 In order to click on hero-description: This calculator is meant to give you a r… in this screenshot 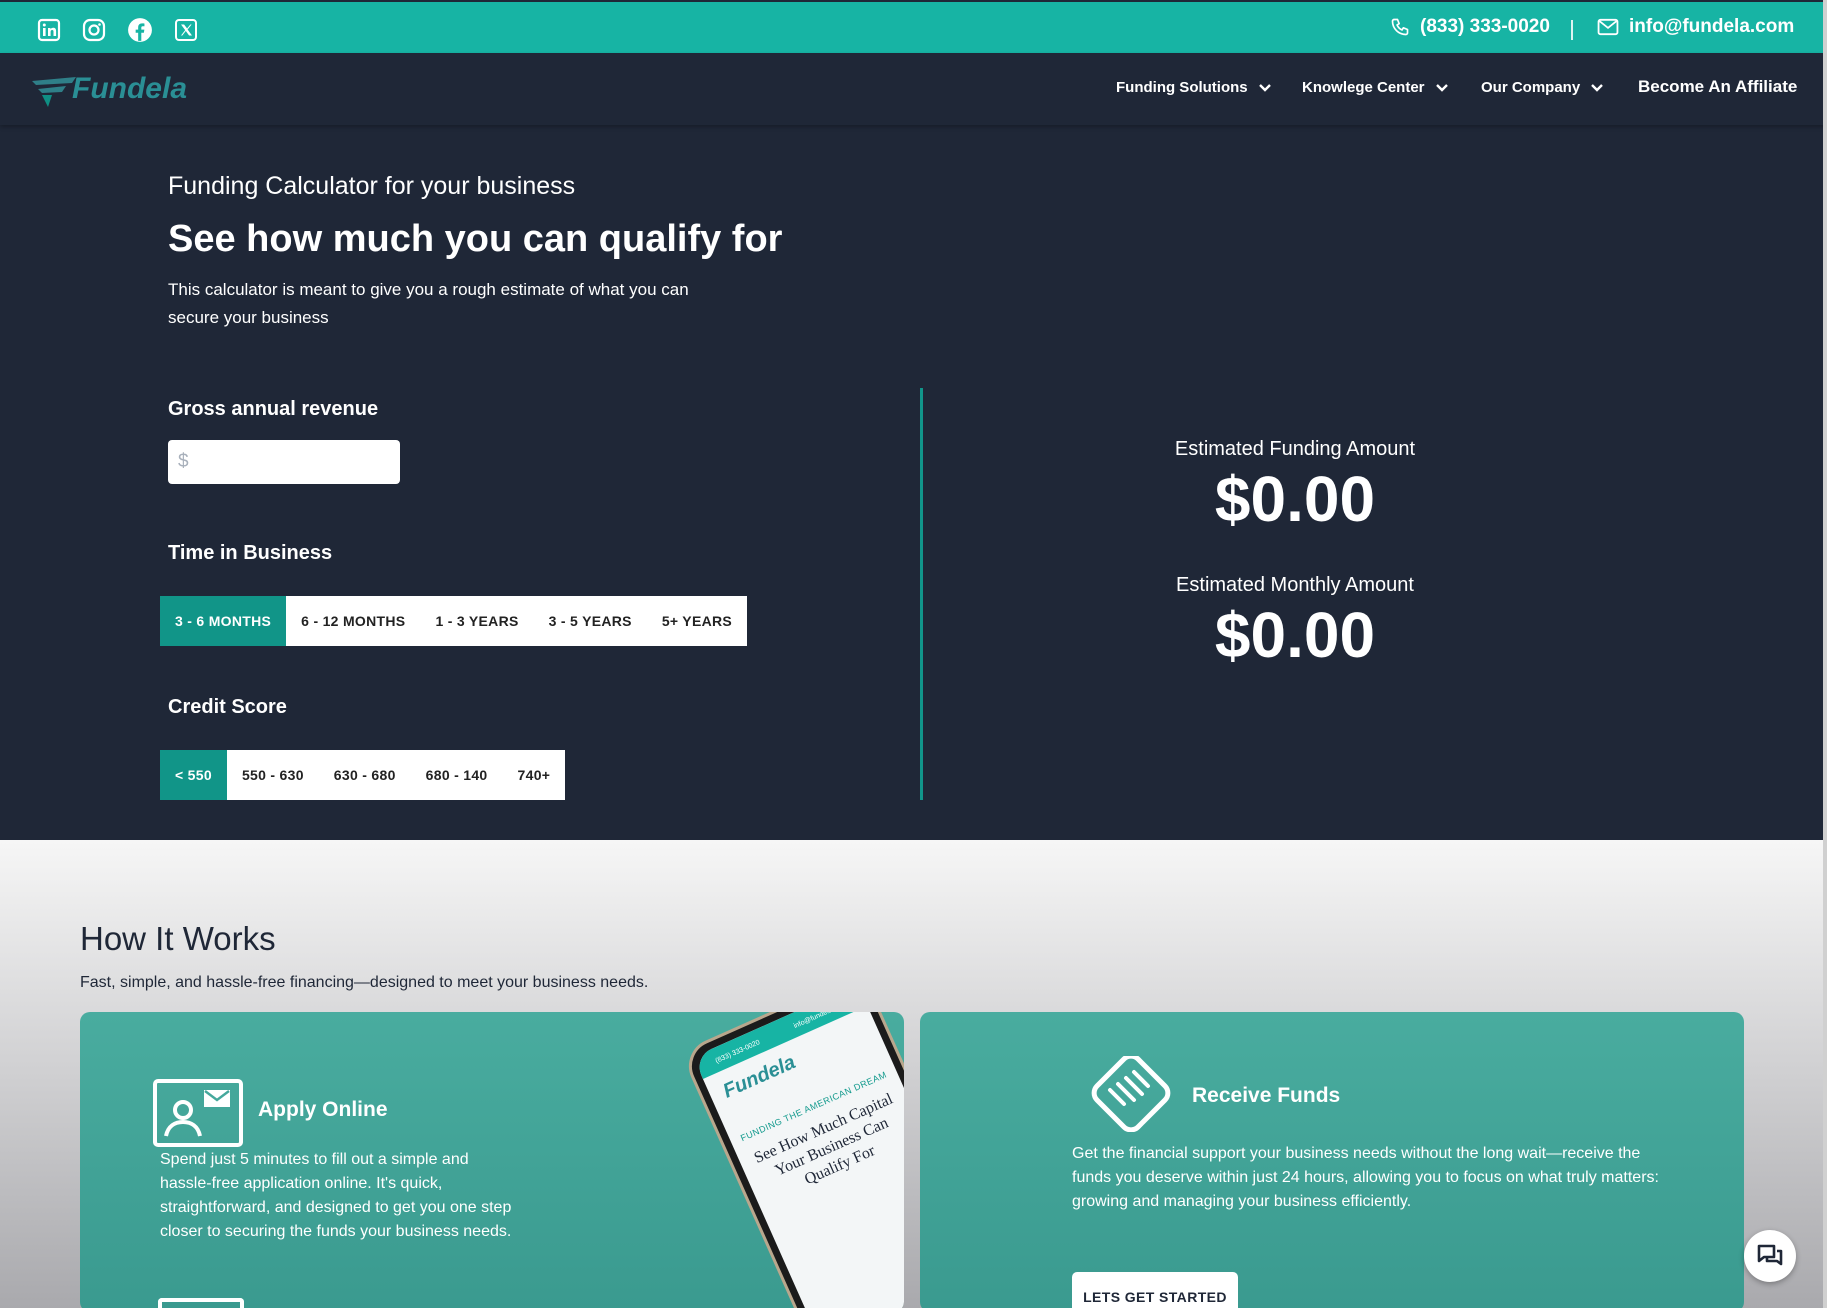, I will do `click(428, 303)`.